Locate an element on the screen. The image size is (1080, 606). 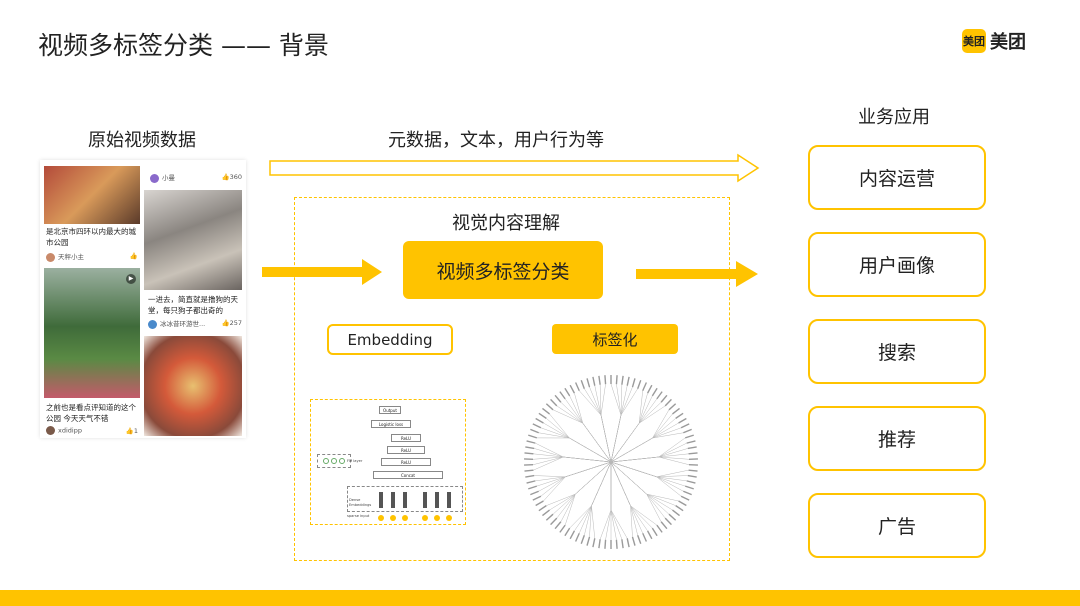
embedding-box: Embedding is located at coordinates (390, 339).